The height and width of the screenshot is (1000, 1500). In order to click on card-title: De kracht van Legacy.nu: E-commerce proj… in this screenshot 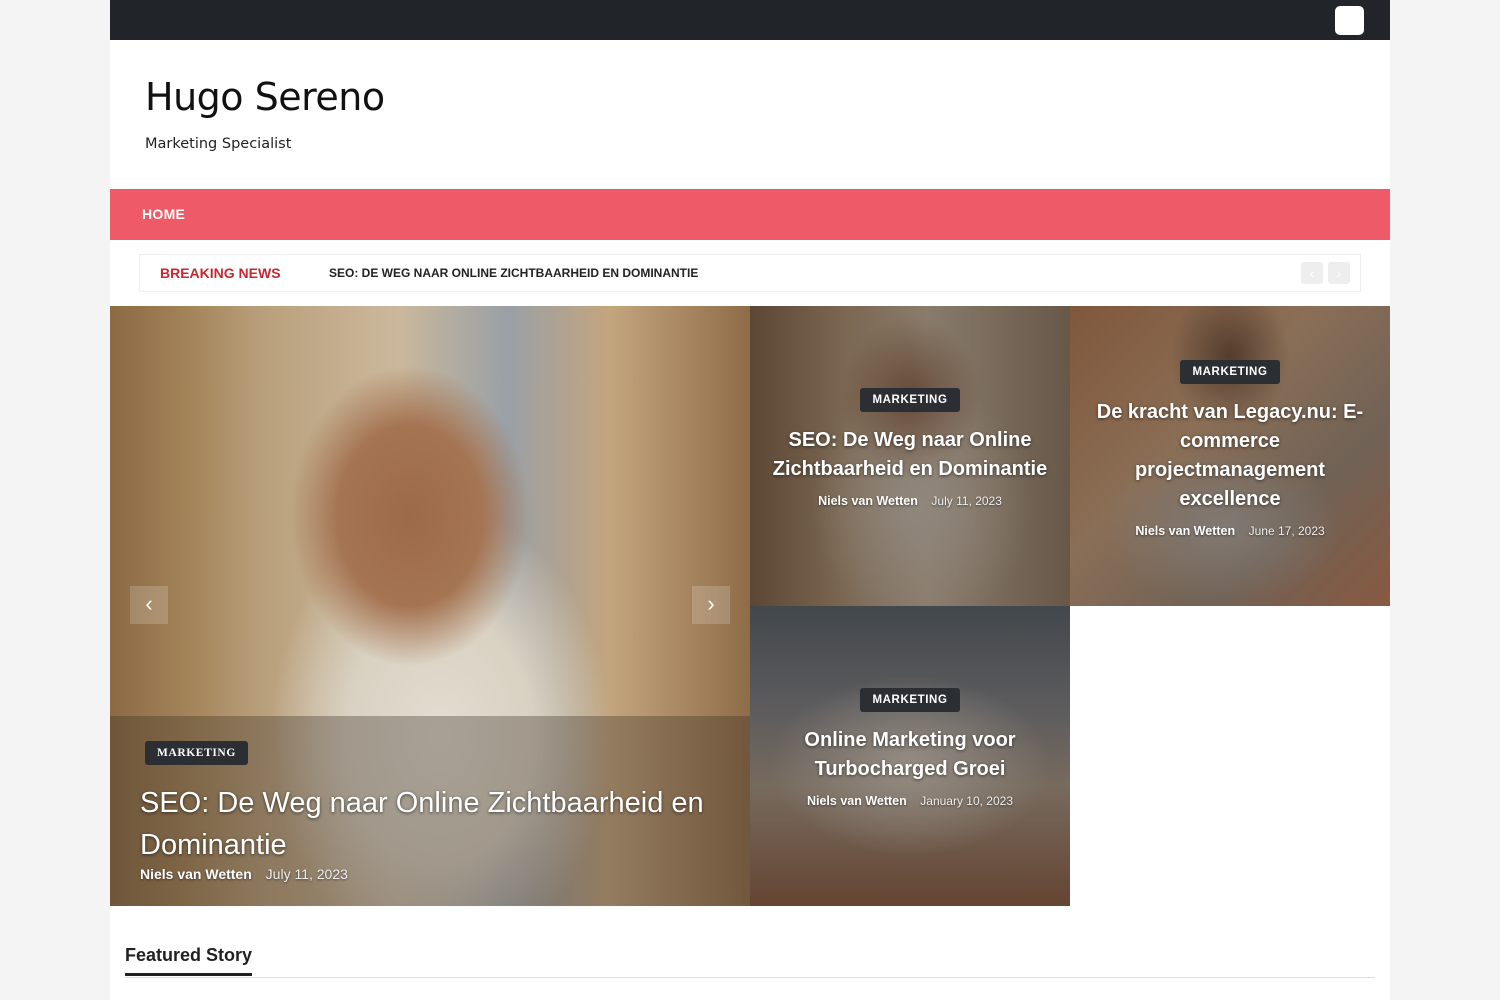, I will do `click(1230, 456)`.